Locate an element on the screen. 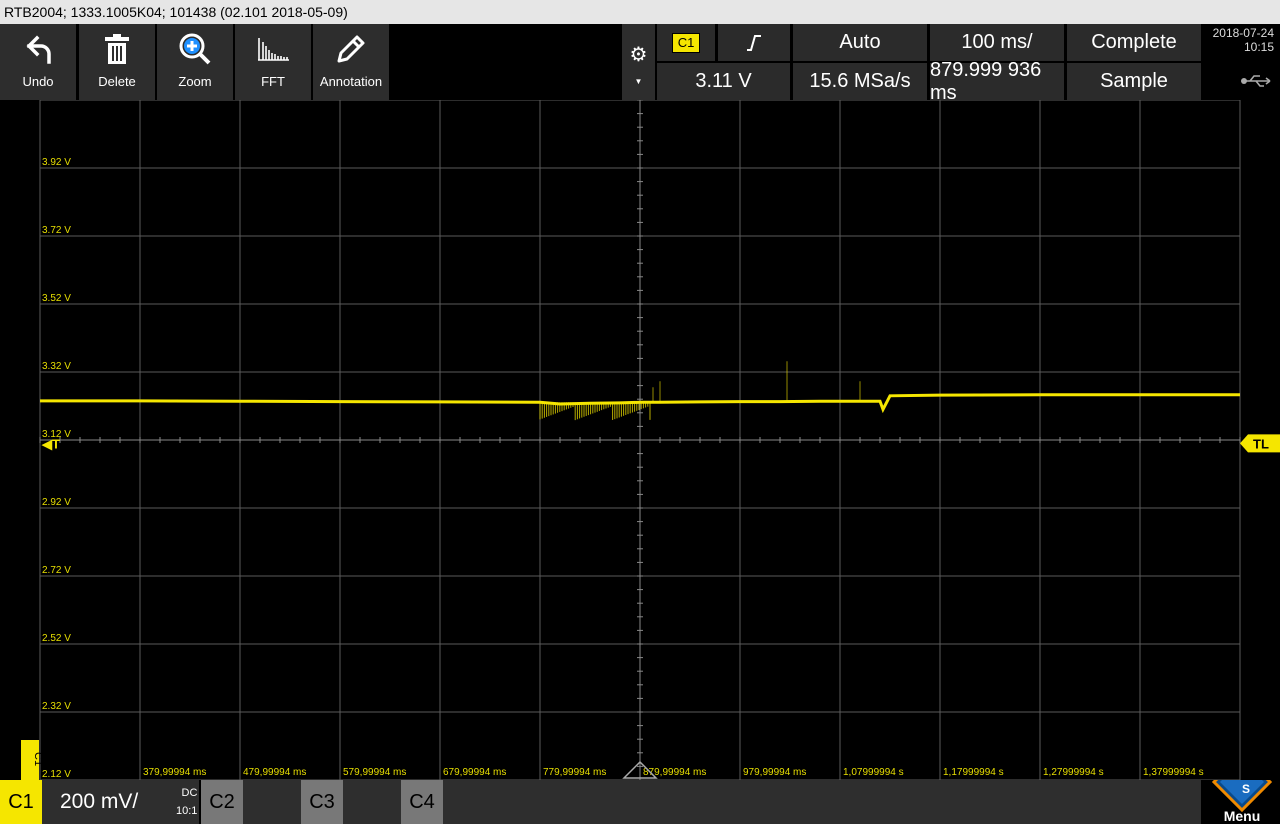 The height and width of the screenshot is (824, 1280). x-tick-label: 579,99994 ms is located at coordinates (374, 772).